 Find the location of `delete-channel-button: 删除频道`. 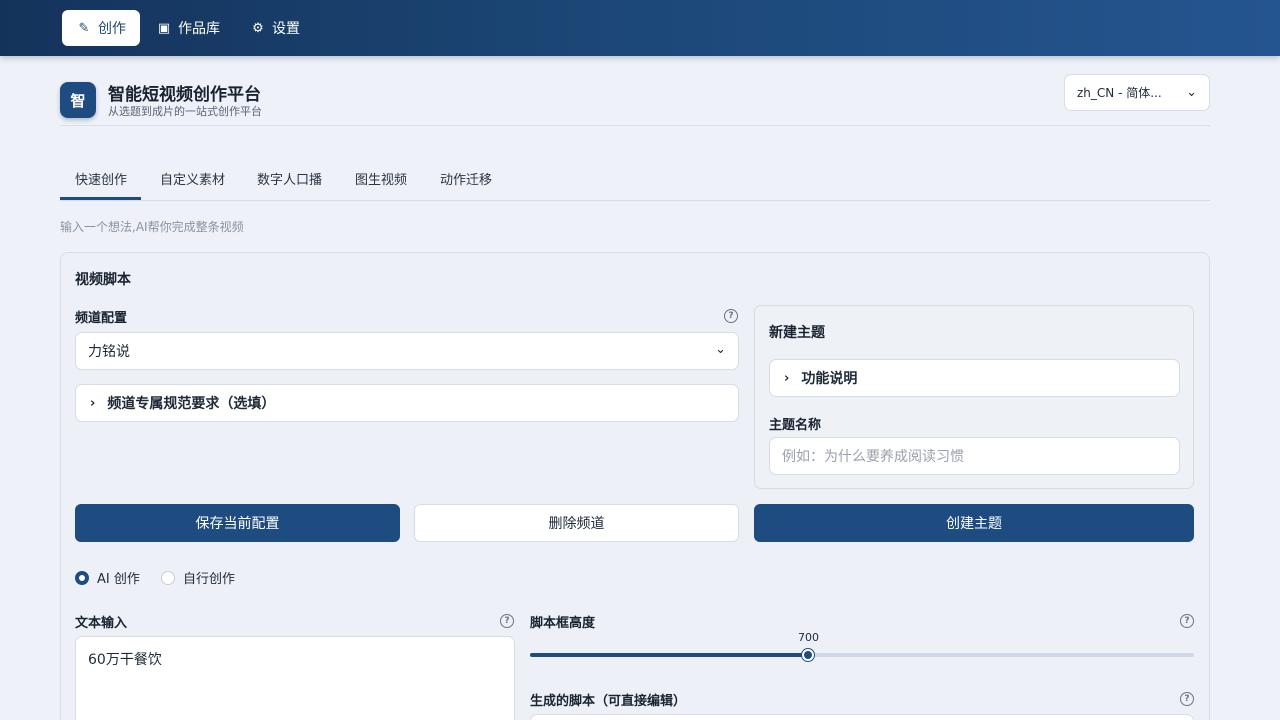

delete-channel-button: 删除频道 is located at coordinates (576, 523).